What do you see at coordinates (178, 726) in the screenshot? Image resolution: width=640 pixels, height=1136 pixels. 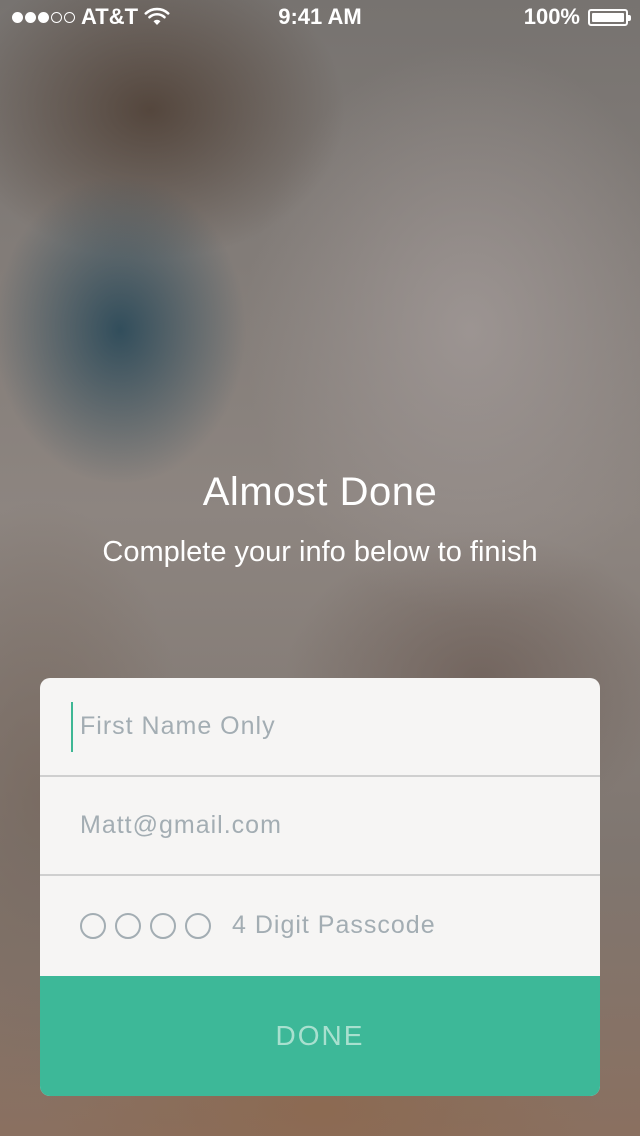 I see `first-name-placeholder: First Name Only` at bounding box center [178, 726].